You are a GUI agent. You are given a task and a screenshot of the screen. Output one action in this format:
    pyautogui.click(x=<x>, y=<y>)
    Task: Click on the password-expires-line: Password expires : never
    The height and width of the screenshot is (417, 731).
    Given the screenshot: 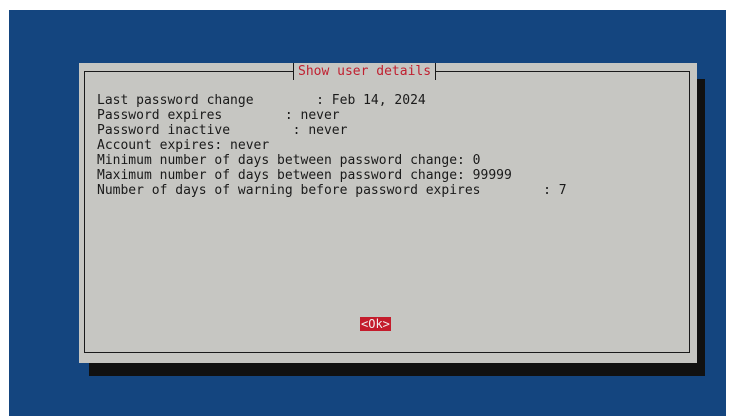 What is the action you would take?
    pyautogui.click(x=218, y=115)
    